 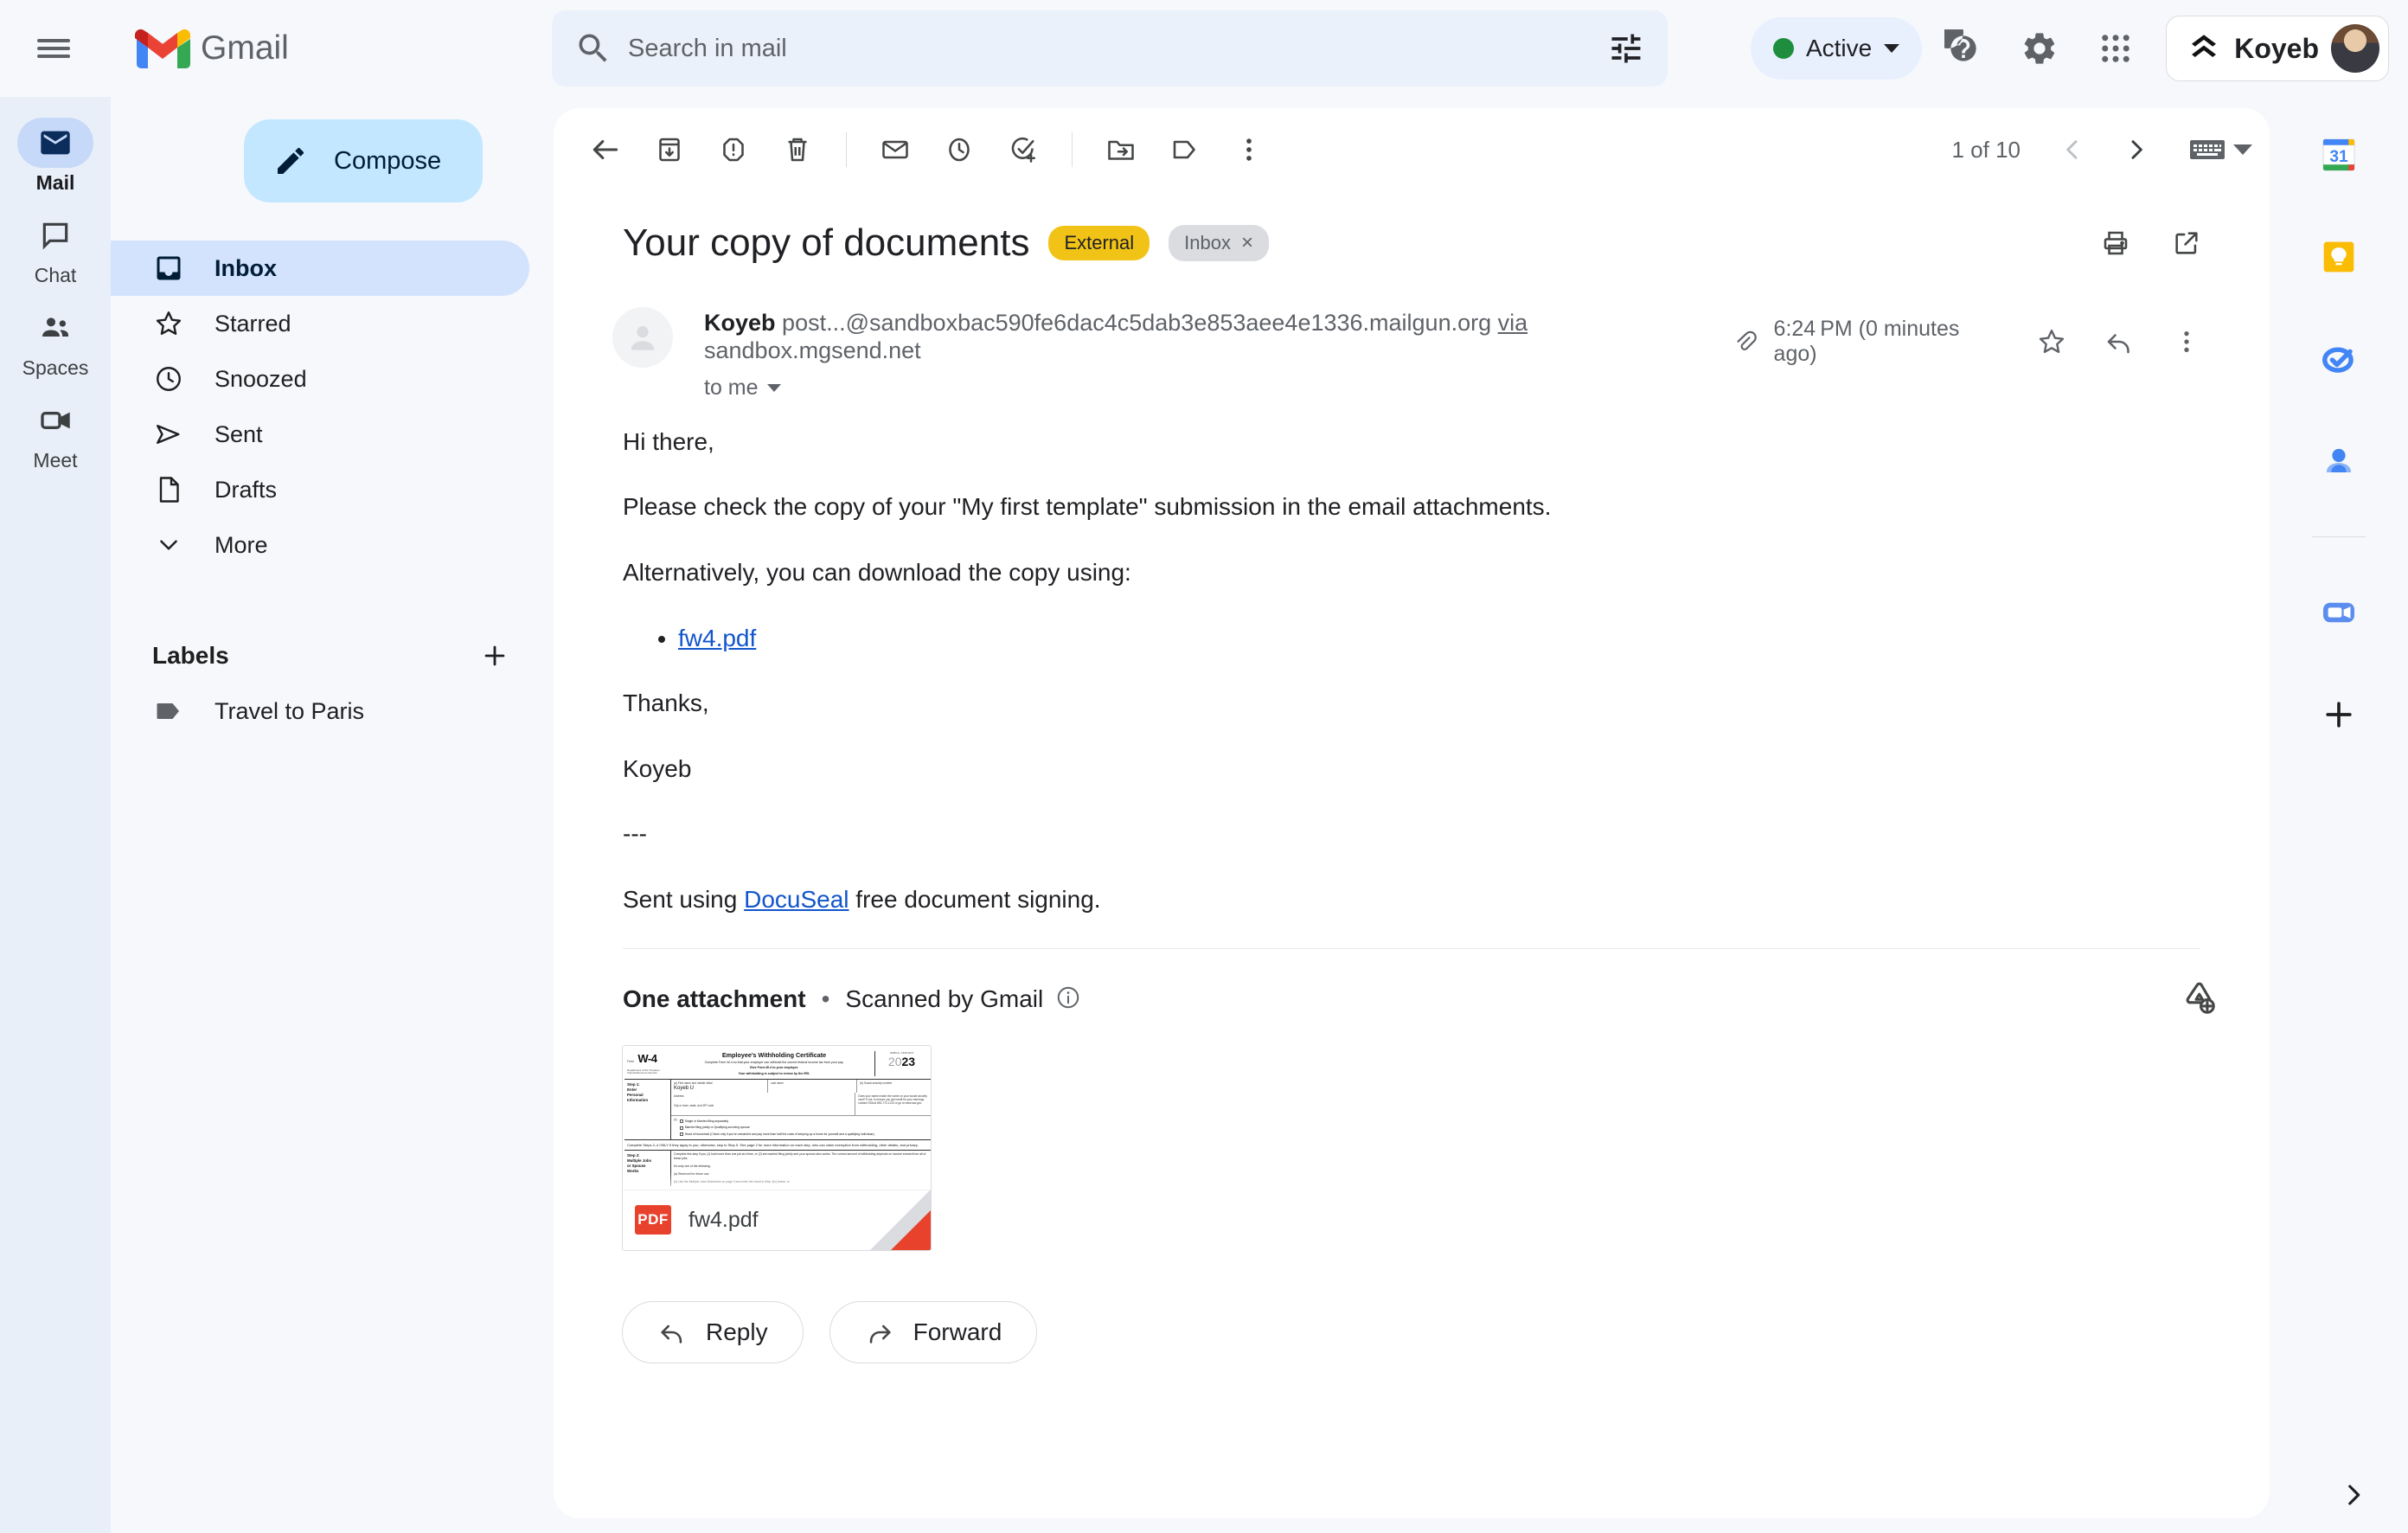 I want to click on rail-item-spaces: Spaces, so click(x=55, y=341).